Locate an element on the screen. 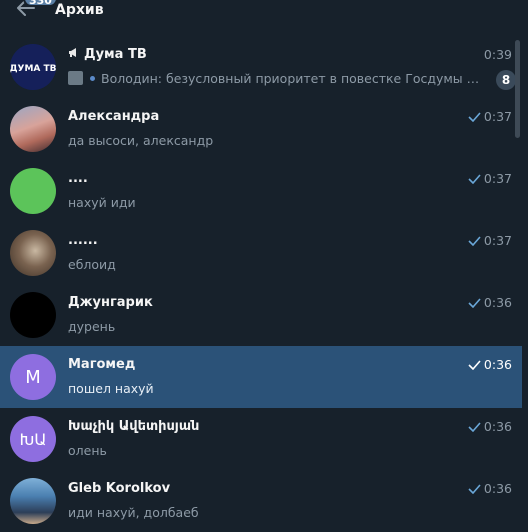 Image resolution: width=528 pixels, height=532 pixels. chat-preview: иди нахуй, долбаеб is located at coordinates (133, 512).